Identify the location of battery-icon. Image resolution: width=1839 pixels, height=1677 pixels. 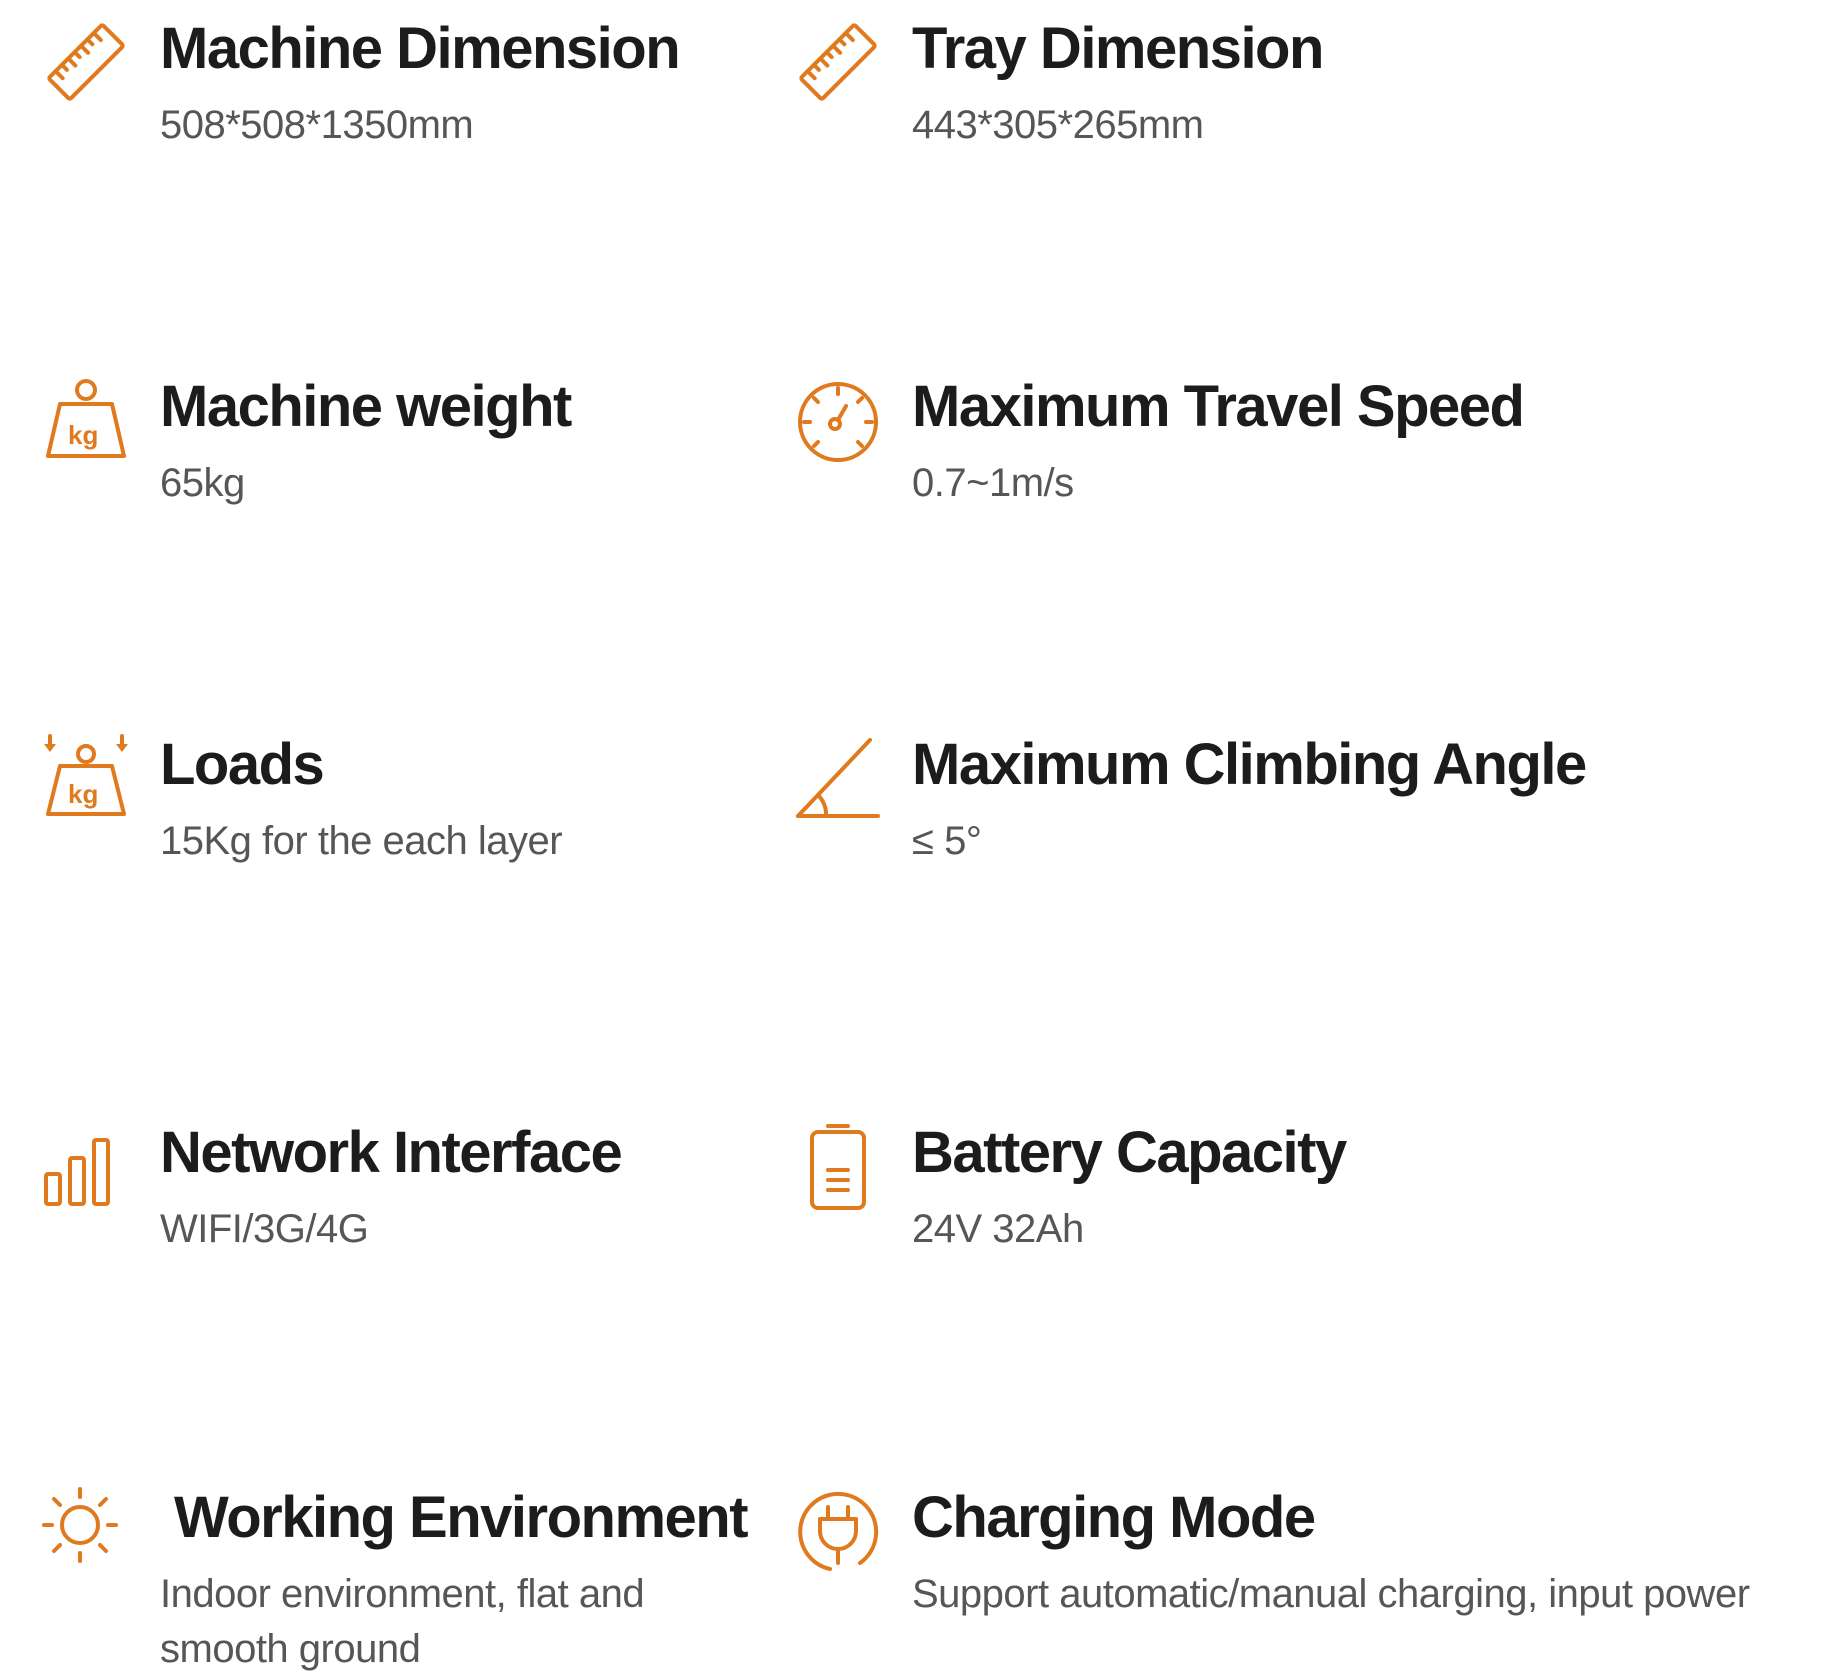
(838, 1166).